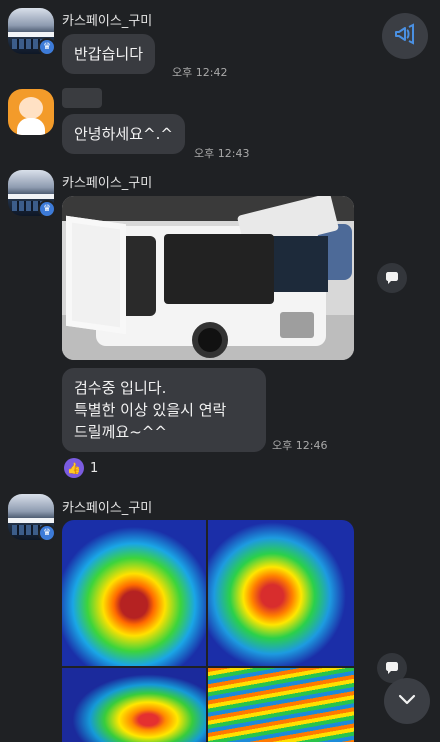 This screenshot has width=440, height=742. What do you see at coordinates (82, 98) in the screenshot?
I see `blurred-sender-name` at bounding box center [82, 98].